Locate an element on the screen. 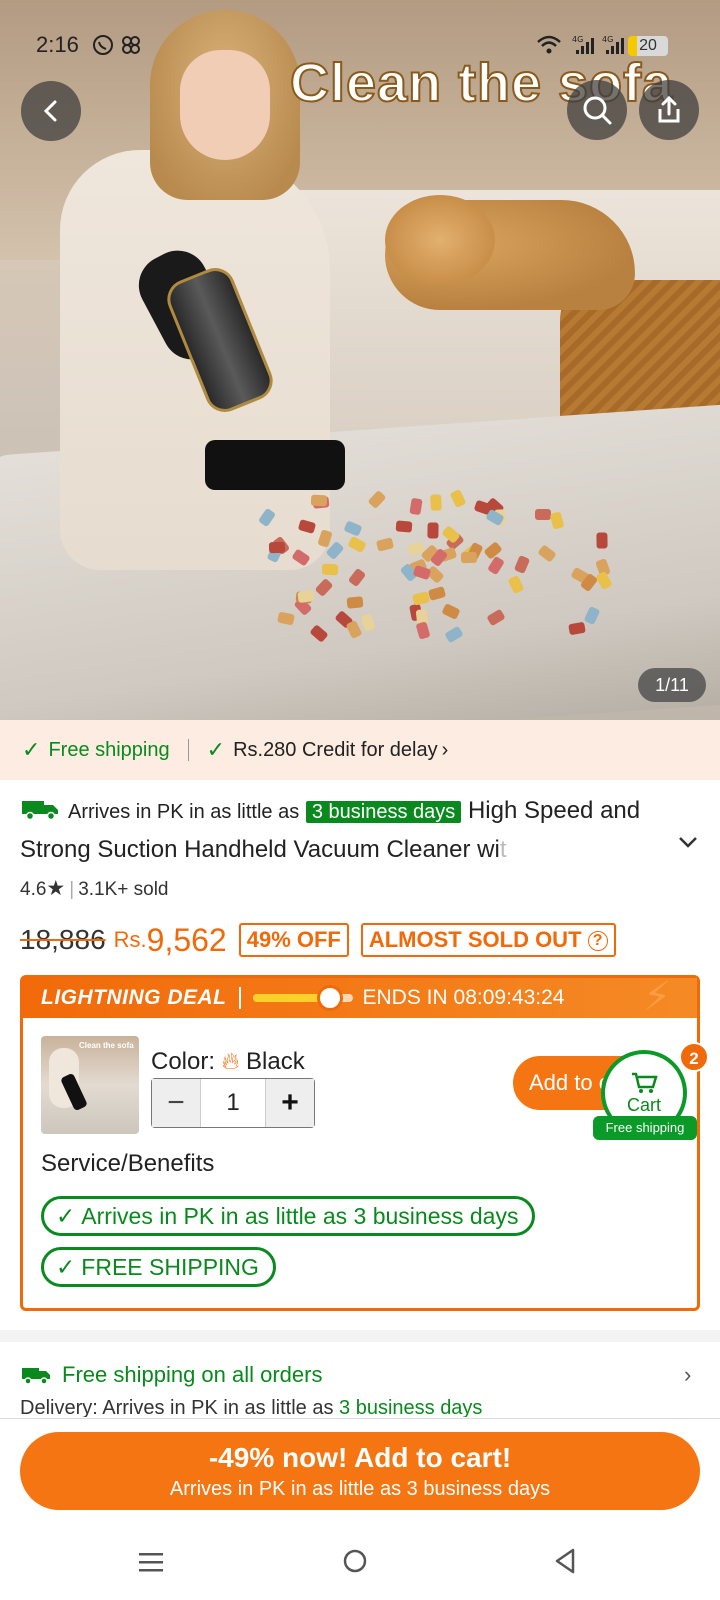 The width and height of the screenshot is (720, 1600). discount-badge: 49% OFF is located at coordinates (293, 940).